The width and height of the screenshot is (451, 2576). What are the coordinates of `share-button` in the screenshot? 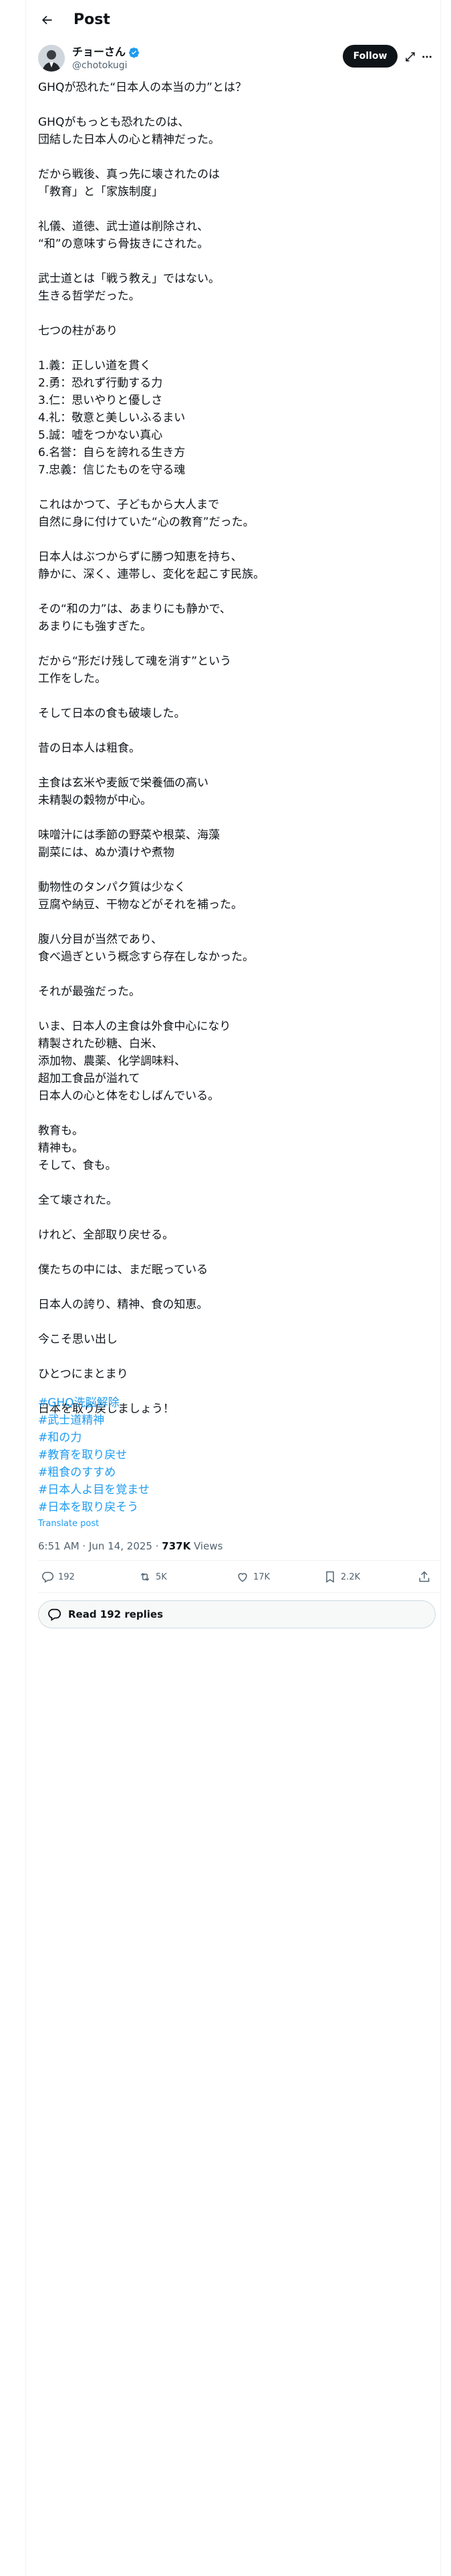 It's located at (426, 1577).